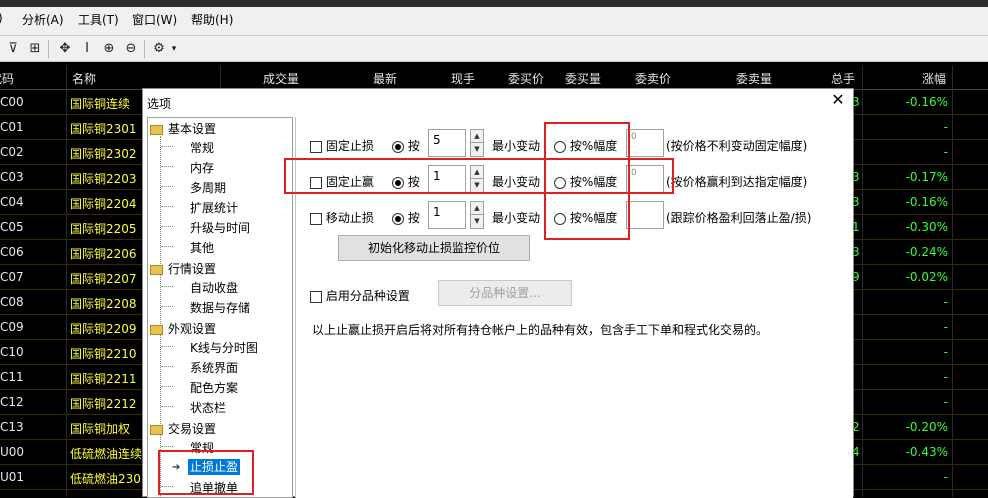 This screenshot has height=498, width=988. Describe the element at coordinates (494, 78) in the screenshot. I see `quote-grid-header: 代码 名称 成交量 最新 现手 委买价 委买量 委卖价 委卖量 总手 涨幅` at that location.